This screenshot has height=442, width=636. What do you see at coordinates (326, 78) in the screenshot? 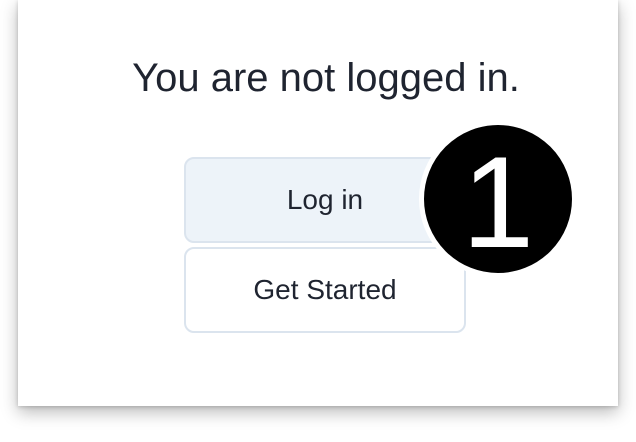
I see `not-logged-in-message: You are not logged in.` at bounding box center [326, 78].